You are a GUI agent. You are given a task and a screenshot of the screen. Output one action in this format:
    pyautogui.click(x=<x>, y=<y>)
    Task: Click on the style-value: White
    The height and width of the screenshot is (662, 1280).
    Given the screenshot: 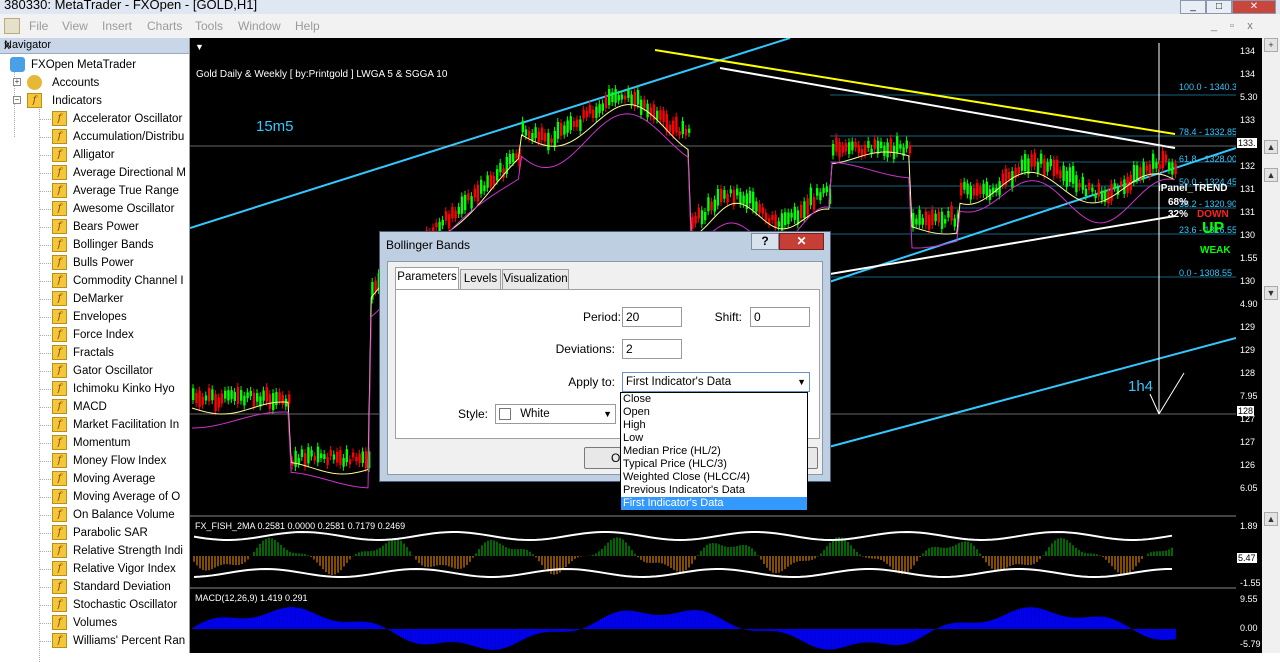 What is the action you would take?
    pyautogui.click(x=534, y=414)
    